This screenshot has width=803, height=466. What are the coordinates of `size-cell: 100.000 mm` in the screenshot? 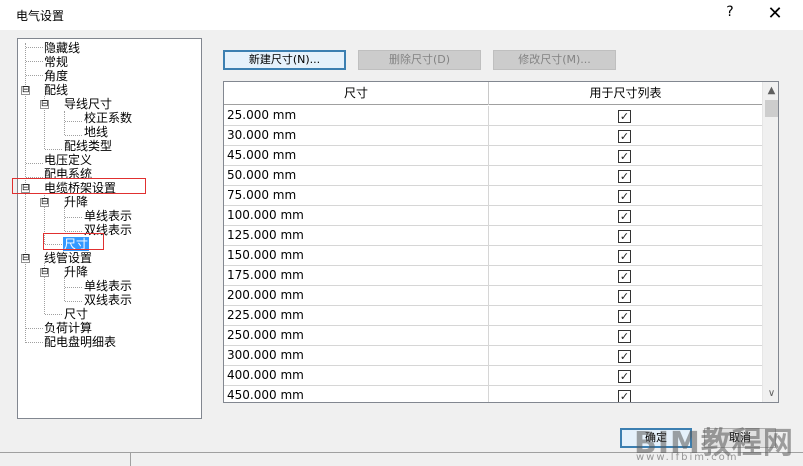 It's located at (356, 216).